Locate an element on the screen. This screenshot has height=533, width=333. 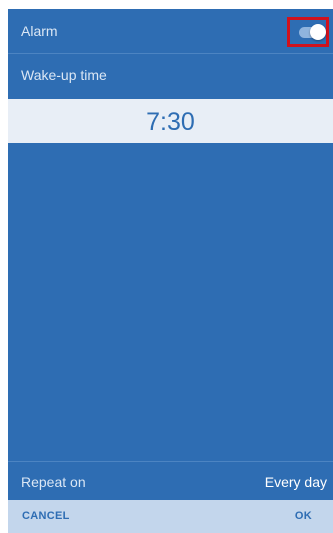
ok-button: OK is located at coordinates (303, 516).